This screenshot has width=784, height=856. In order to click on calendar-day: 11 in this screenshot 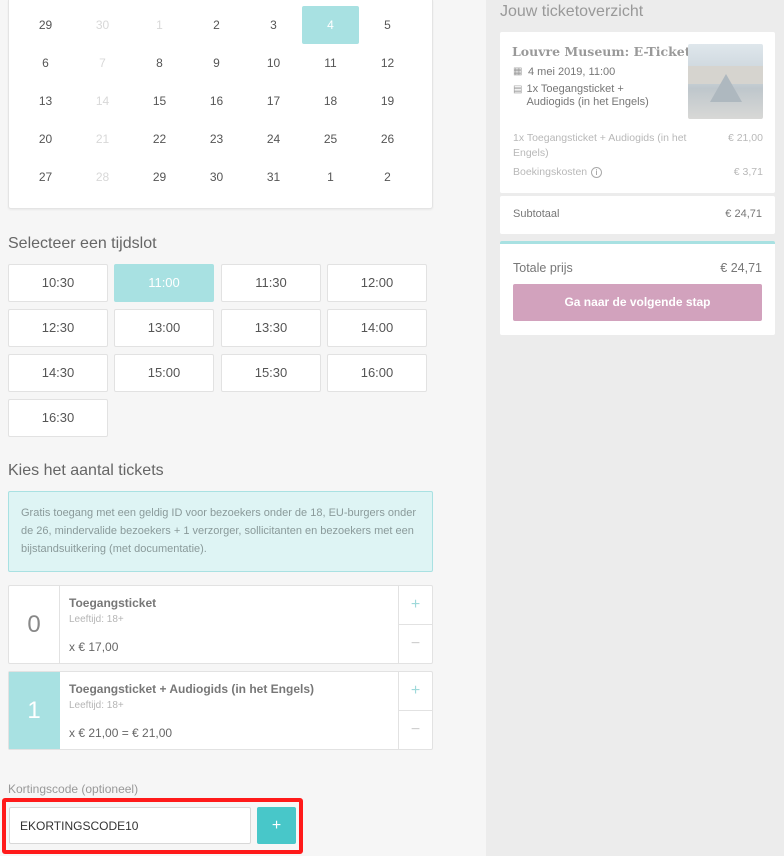, I will do `click(330, 63)`.